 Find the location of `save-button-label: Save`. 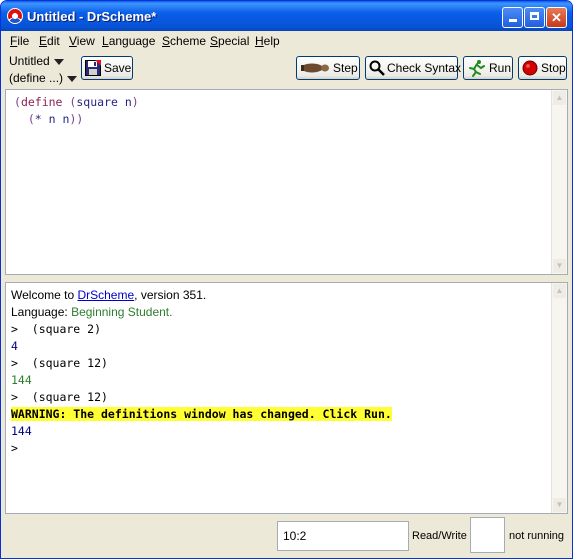

save-button-label: Save is located at coordinates (118, 68).